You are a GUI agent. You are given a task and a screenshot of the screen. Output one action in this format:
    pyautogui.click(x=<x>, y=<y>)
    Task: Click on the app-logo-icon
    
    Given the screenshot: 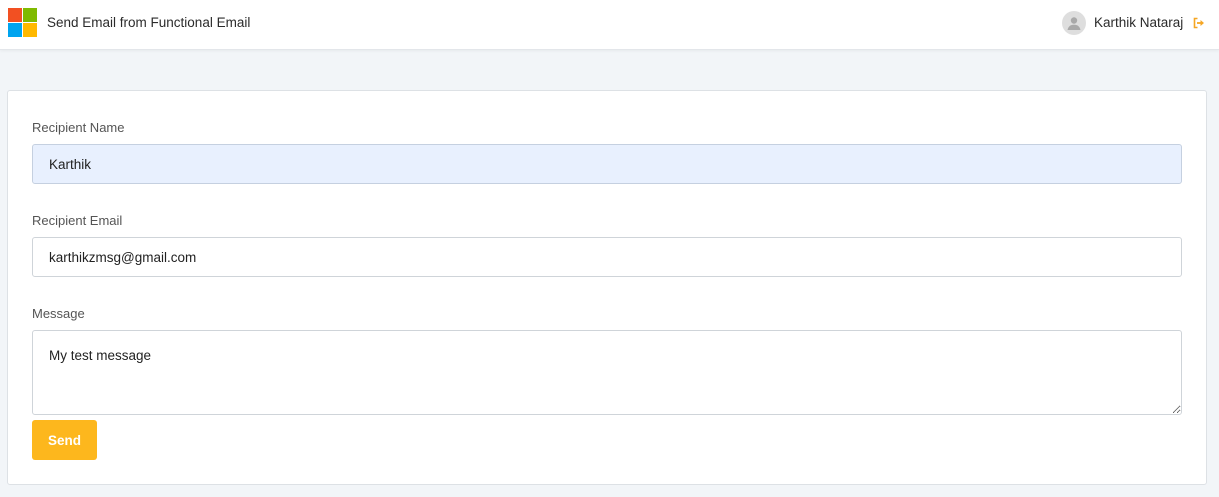 What is the action you would take?
    pyautogui.click(x=23, y=22)
    